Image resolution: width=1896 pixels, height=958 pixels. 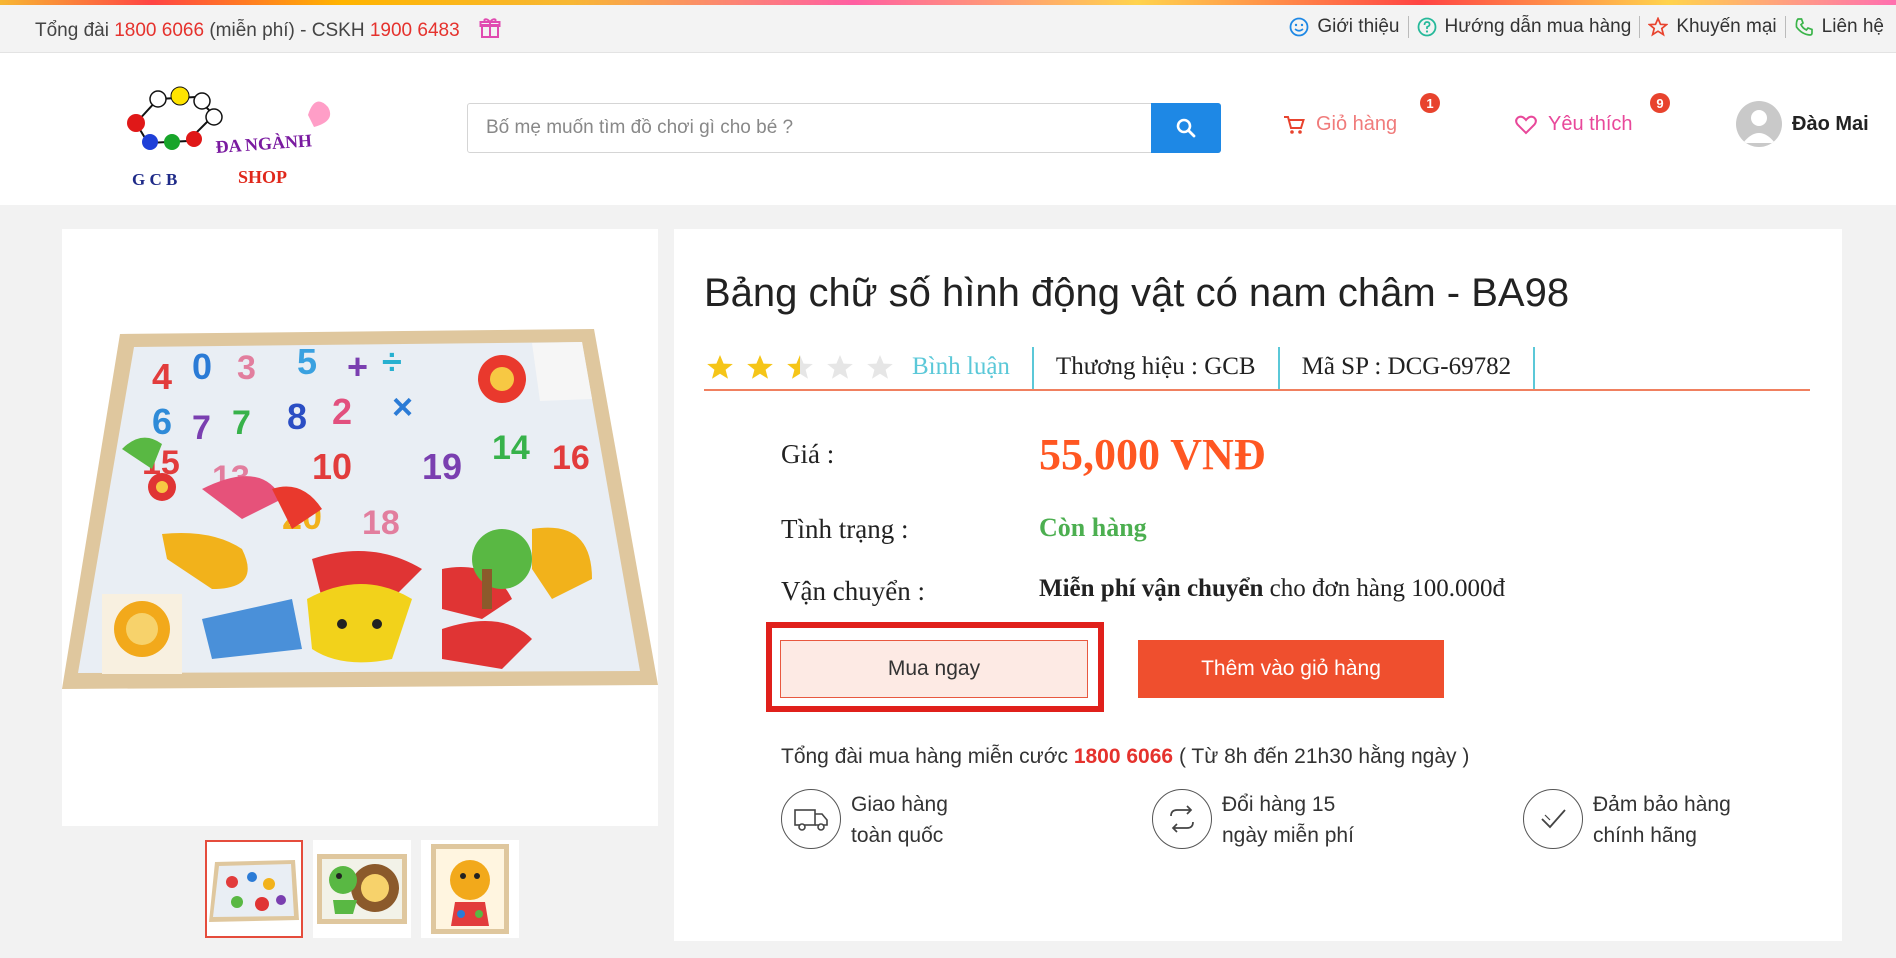 I want to click on question-icon, so click(x=1426, y=27).